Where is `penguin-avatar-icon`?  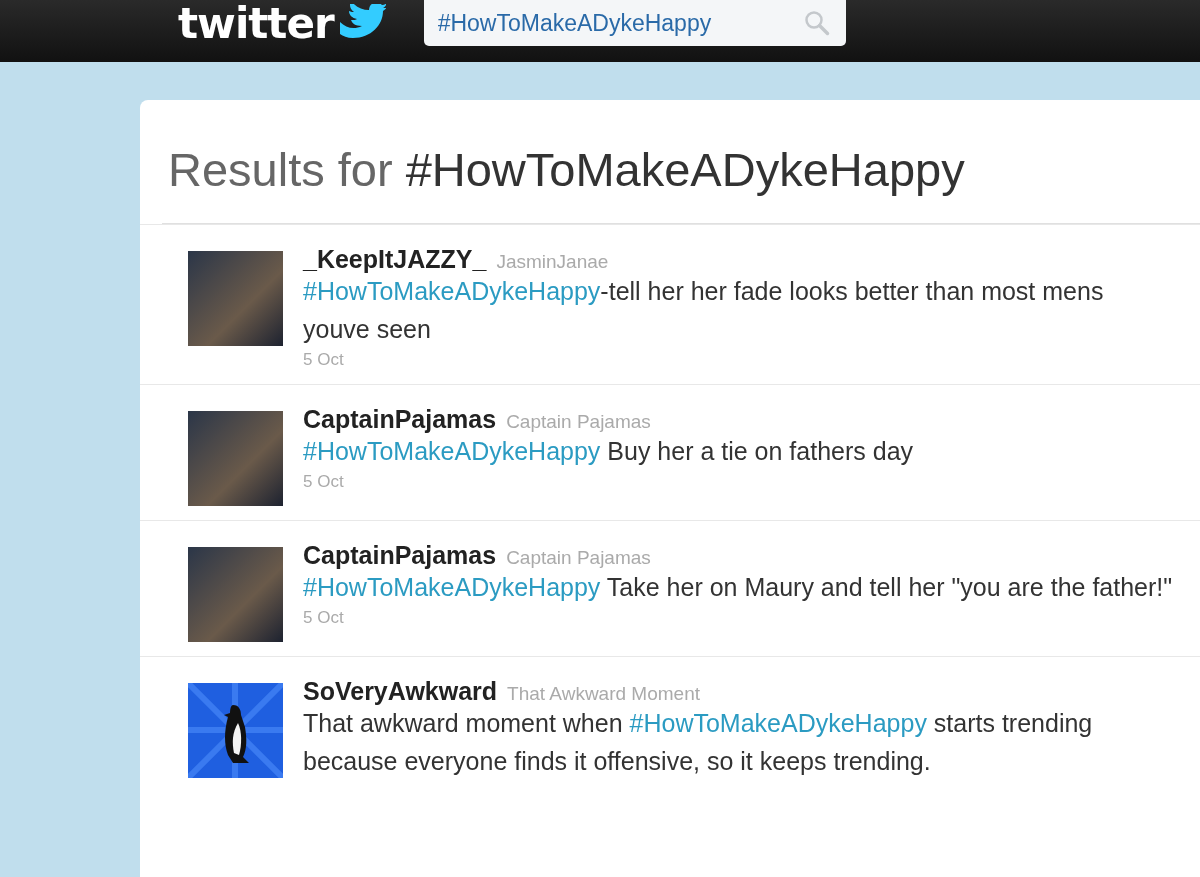
penguin-avatar-icon is located at coordinates (235, 730).